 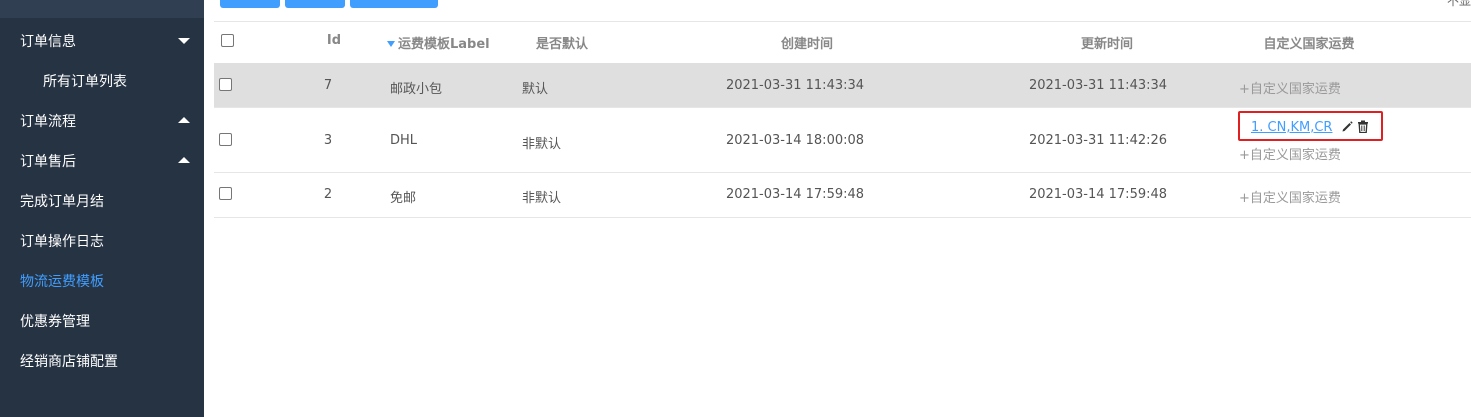 I want to click on sidebar-item-all-orders: 所有订单列表, so click(x=102, y=81).